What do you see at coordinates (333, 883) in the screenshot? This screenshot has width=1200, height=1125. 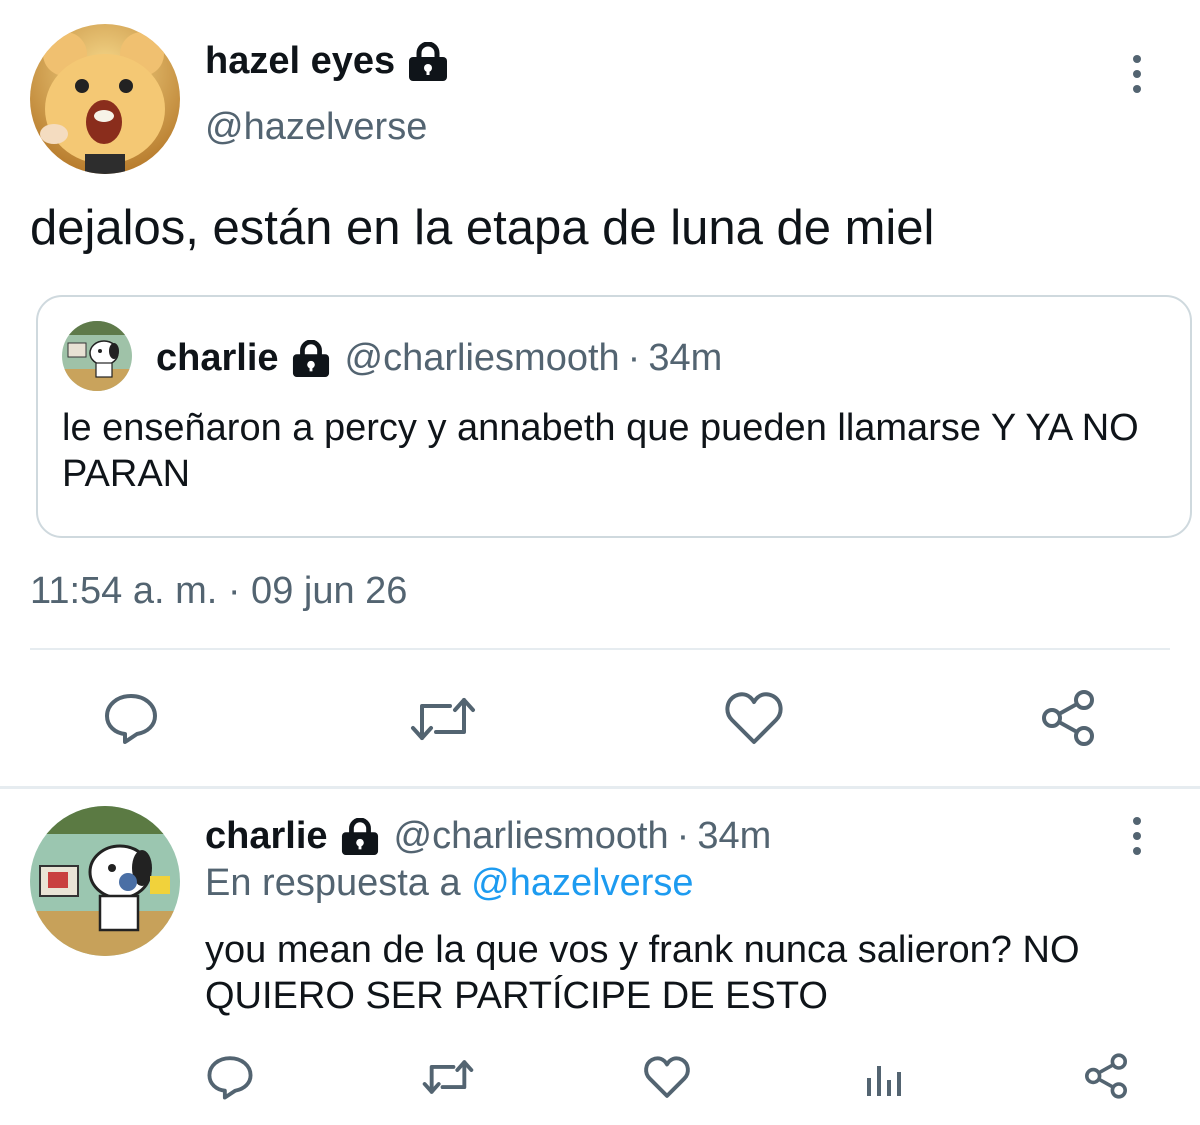 I see `replying-to-label: En respuesta a` at bounding box center [333, 883].